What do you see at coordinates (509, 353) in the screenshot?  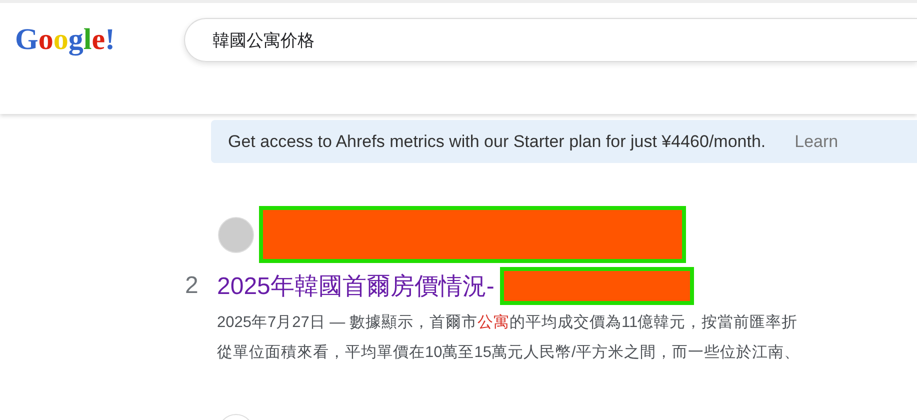 I see `result-snippet: 從單位面積來看，平均單價在10萬至15萬元人民幣/平方米之間，而一些位於江南、` at bounding box center [509, 353].